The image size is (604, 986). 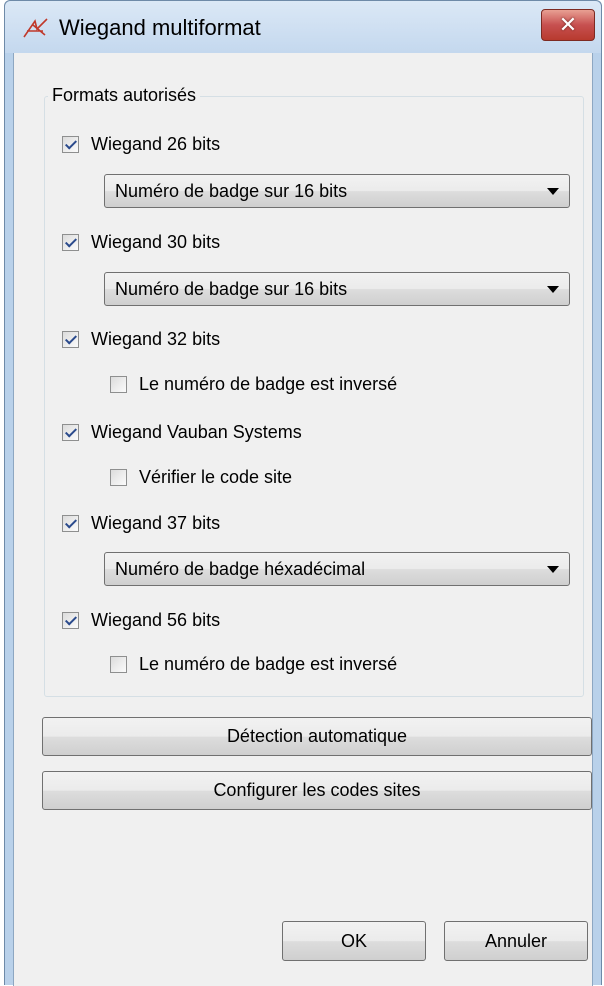 What do you see at coordinates (303, 27) in the screenshot?
I see `title-bar: Wiegand multiformat ✕` at bounding box center [303, 27].